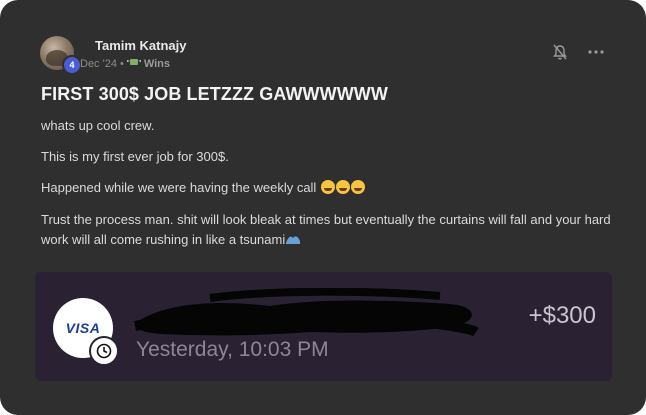  What do you see at coordinates (328, 55) in the screenshot?
I see `post-header: 4 Tamim Katnajy Dec '24 • Wins` at bounding box center [328, 55].